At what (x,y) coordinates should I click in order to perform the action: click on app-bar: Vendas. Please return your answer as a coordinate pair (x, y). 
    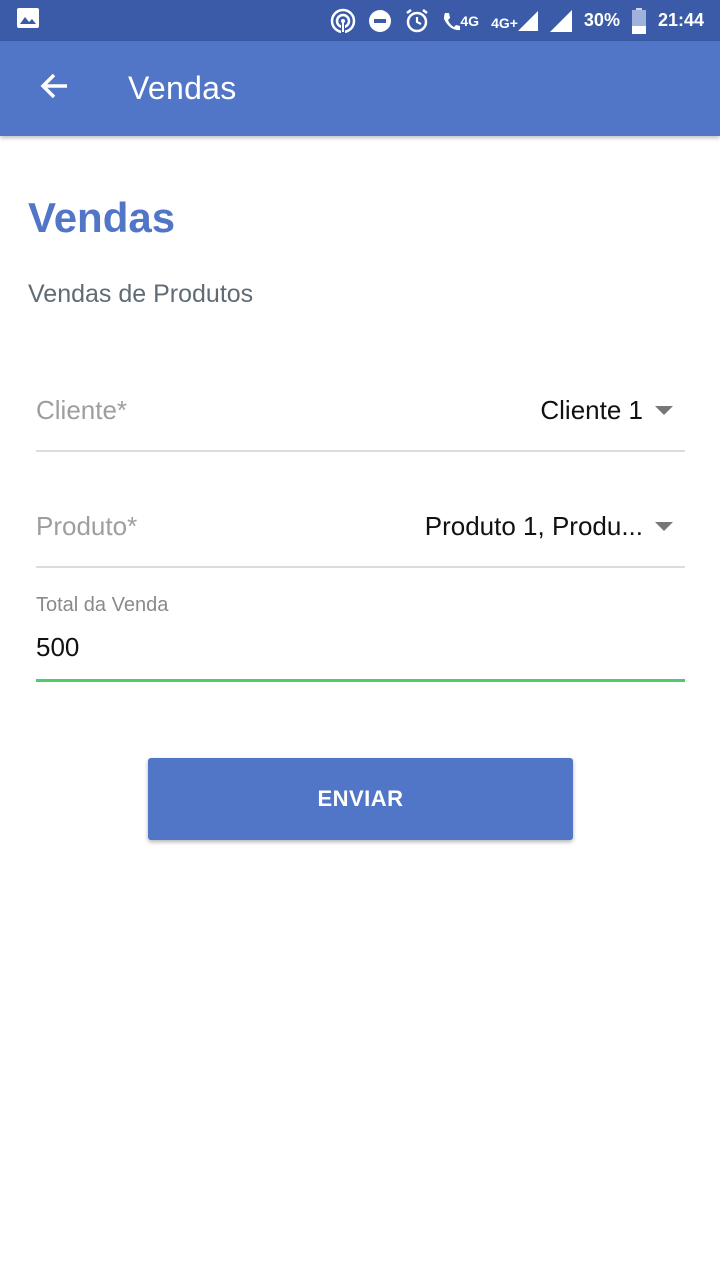
    Looking at the image, I should click on (360, 88).